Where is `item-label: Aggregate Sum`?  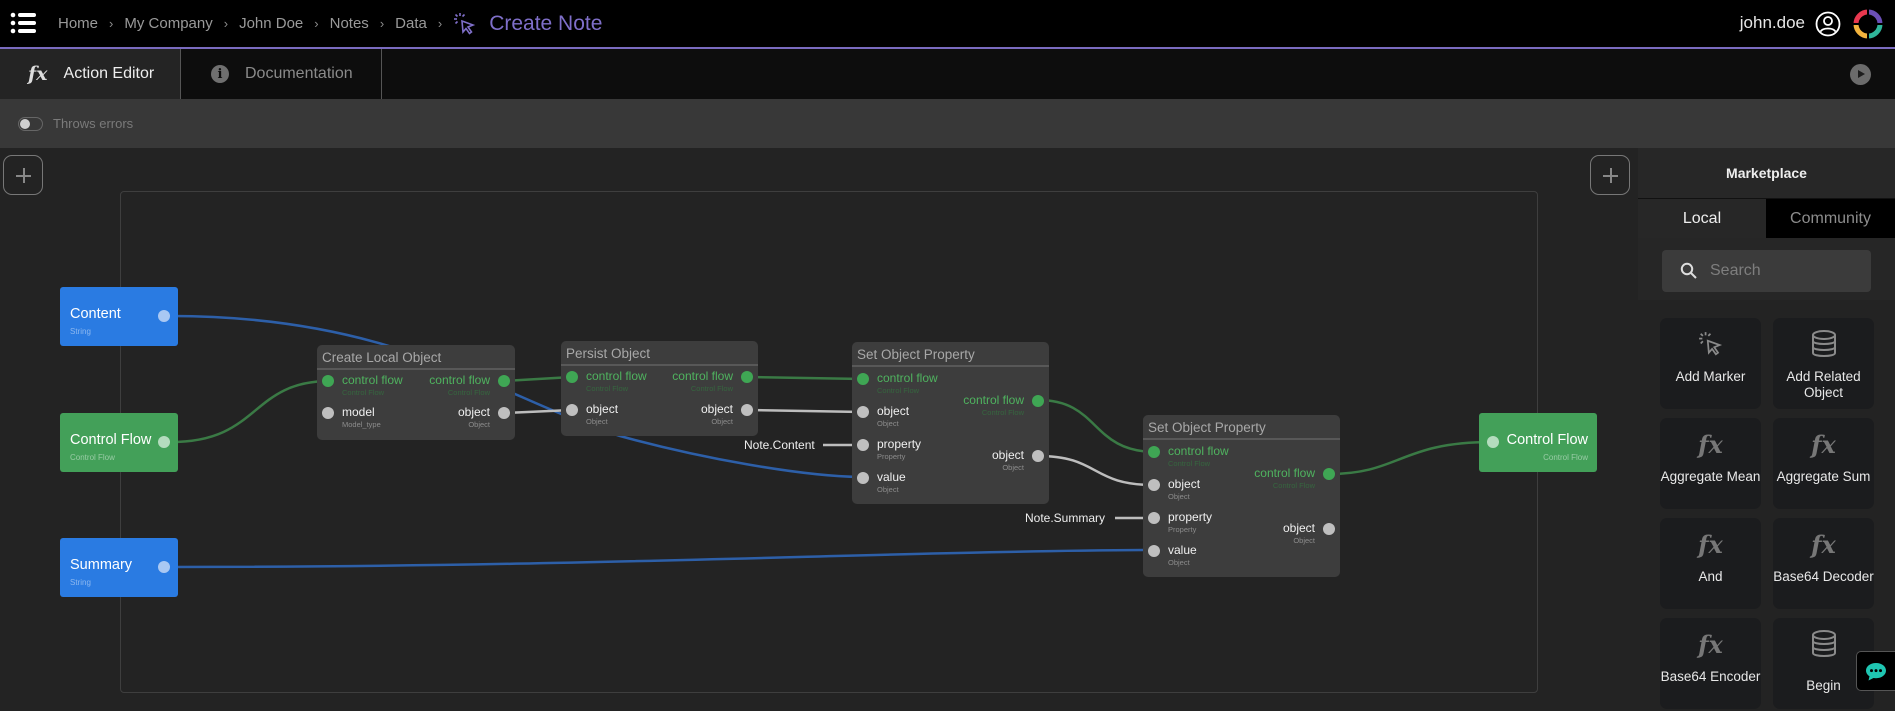
item-label: Aggregate Sum is located at coordinates (1823, 476).